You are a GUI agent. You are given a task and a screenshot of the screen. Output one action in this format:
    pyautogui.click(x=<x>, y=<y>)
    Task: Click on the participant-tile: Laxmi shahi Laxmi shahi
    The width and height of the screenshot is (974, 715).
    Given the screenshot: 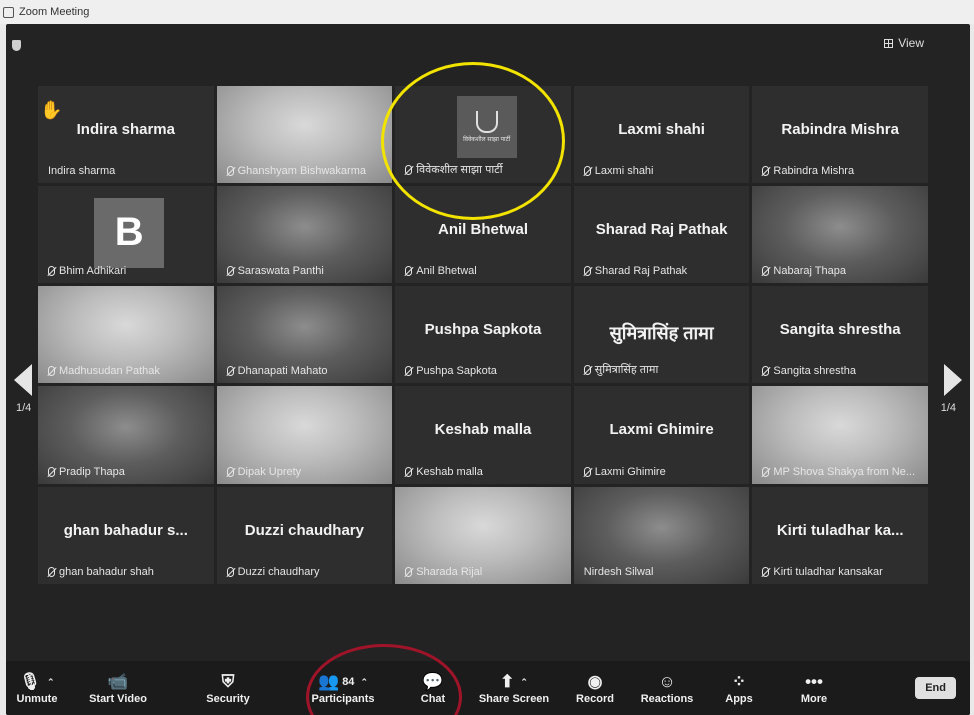 What is the action you would take?
    pyautogui.click(x=661, y=135)
    